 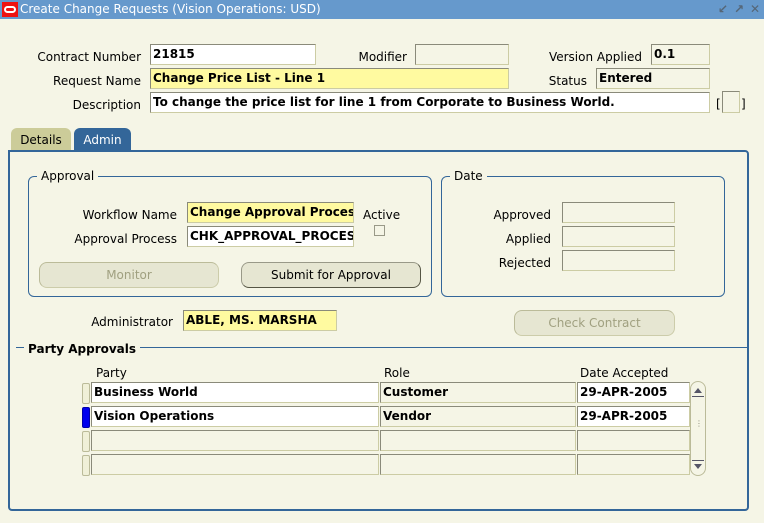 What do you see at coordinates (379, 230) in the screenshot?
I see `active-checkbox` at bounding box center [379, 230].